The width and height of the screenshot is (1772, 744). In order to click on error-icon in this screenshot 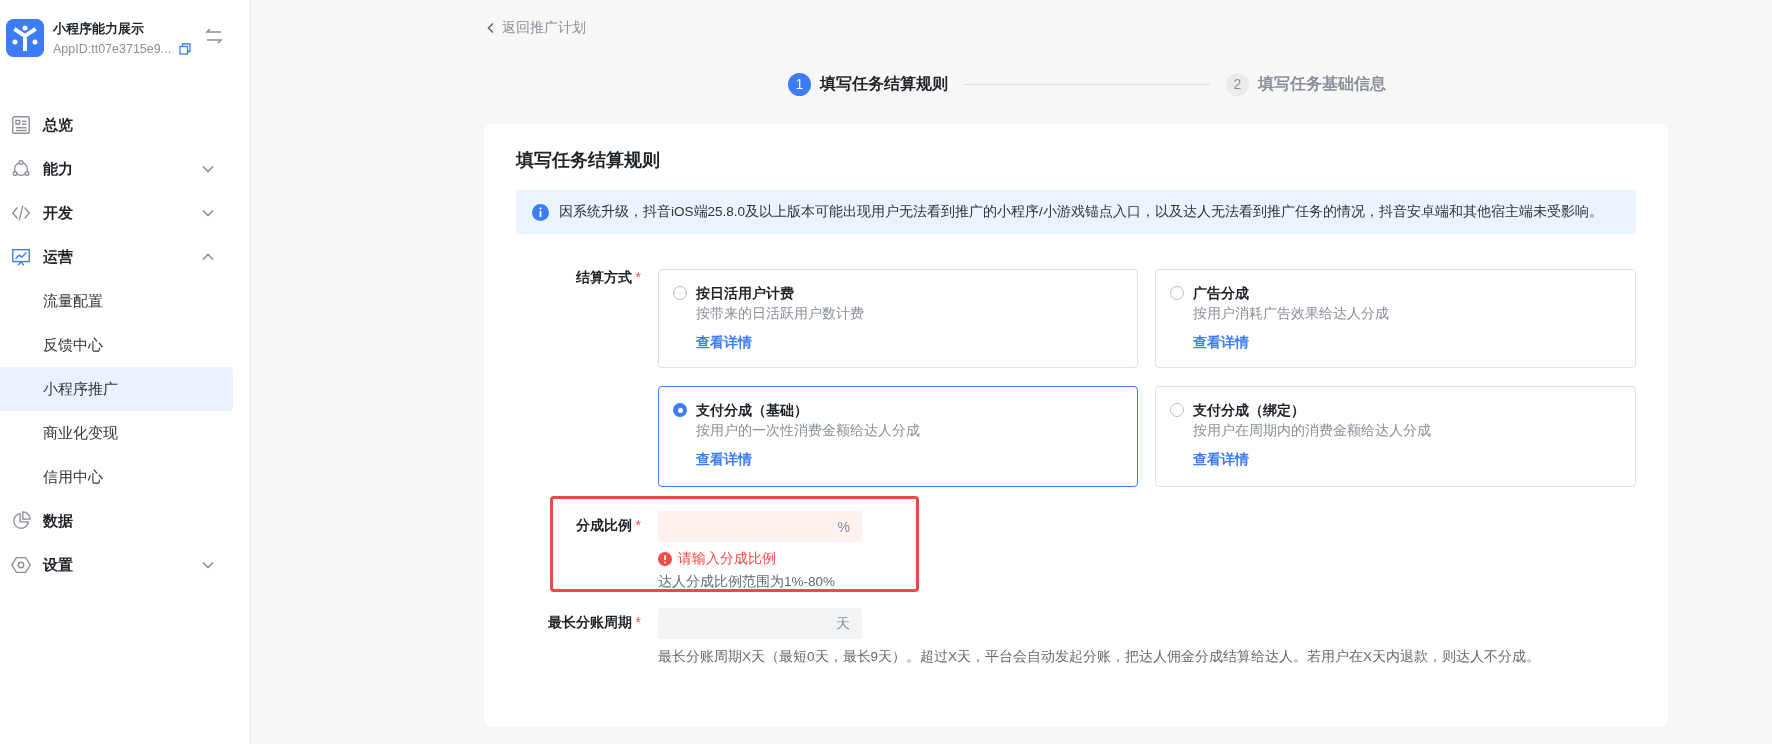, I will do `click(665, 559)`.